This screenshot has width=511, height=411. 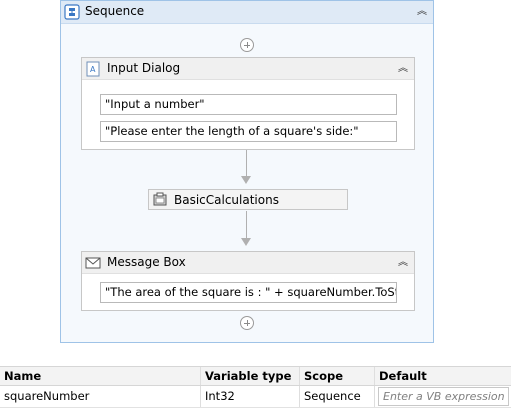 I want to click on envelope-icon, so click(x=93, y=263).